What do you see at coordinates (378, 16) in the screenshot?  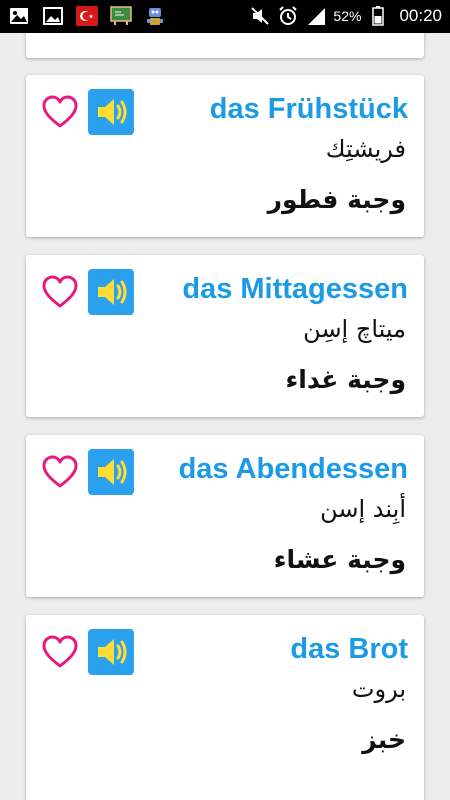 I see `battery-icon` at bounding box center [378, 16].